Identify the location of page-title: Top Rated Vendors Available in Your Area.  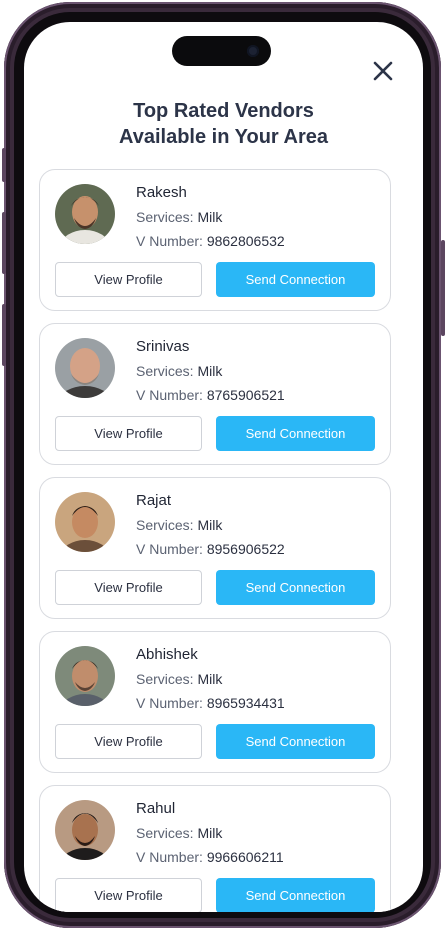
(223, 124).